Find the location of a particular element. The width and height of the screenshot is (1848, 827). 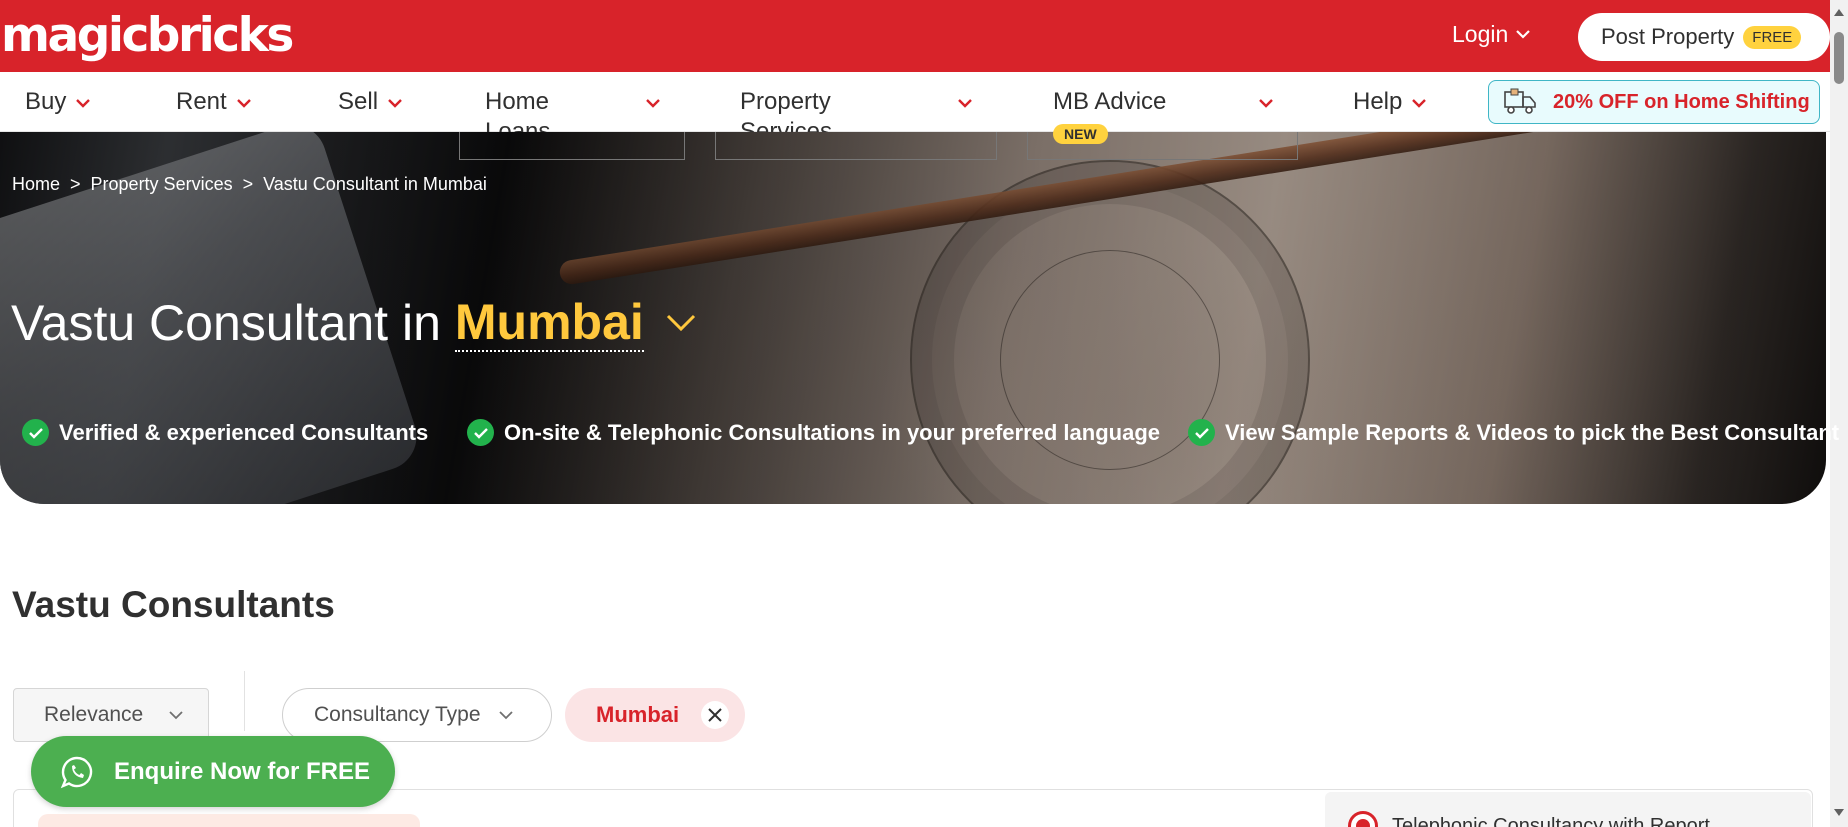

usp-item: Verified & experienced Consultants is located at coordinates (225, 432).